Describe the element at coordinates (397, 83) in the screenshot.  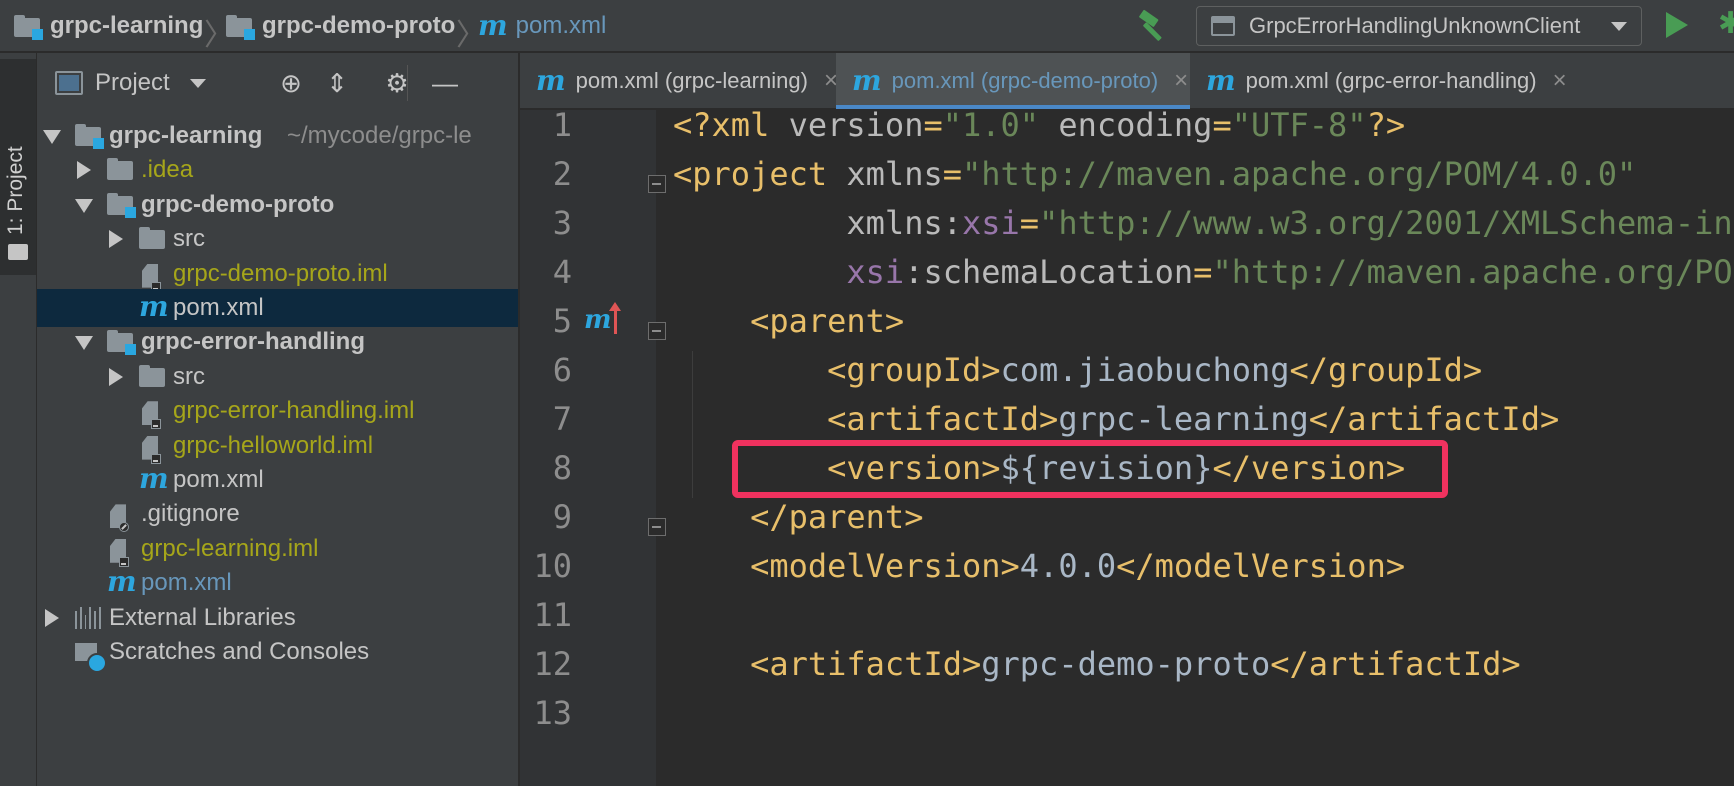
I see `gear-icon: ⚙` at that location.